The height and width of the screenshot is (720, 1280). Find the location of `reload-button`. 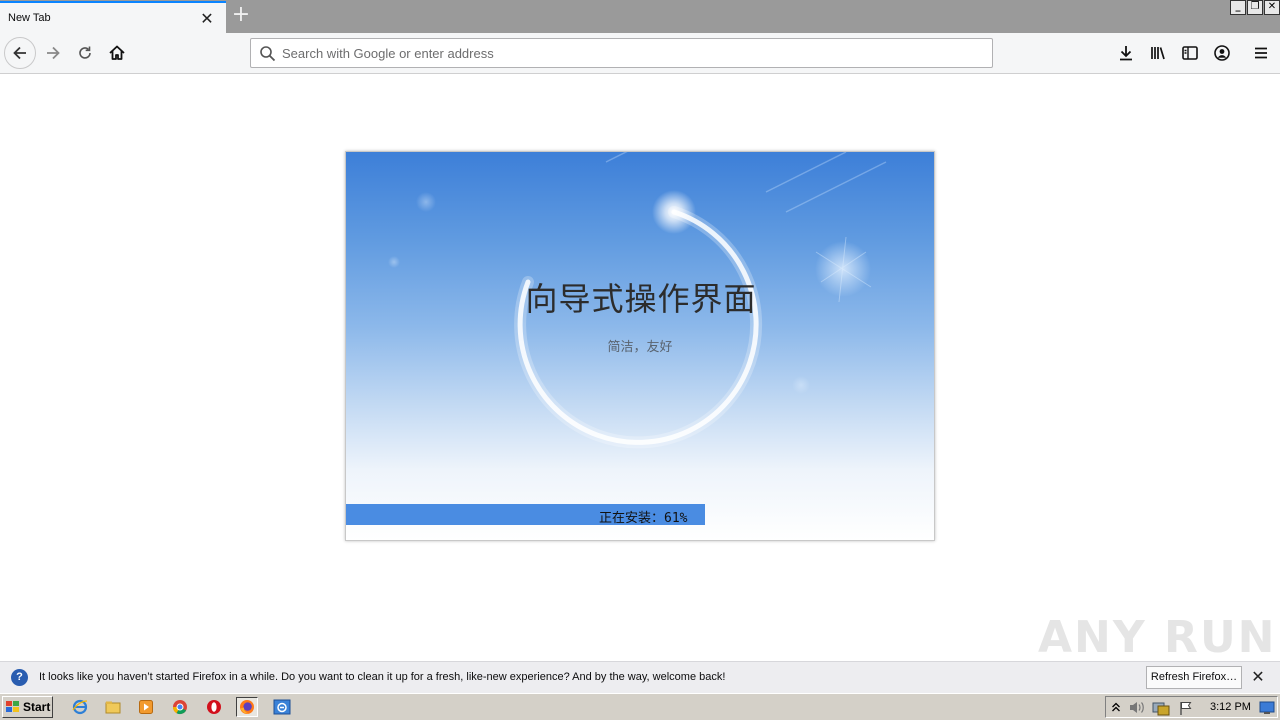

reload-button is located at coordinates (85, 53).